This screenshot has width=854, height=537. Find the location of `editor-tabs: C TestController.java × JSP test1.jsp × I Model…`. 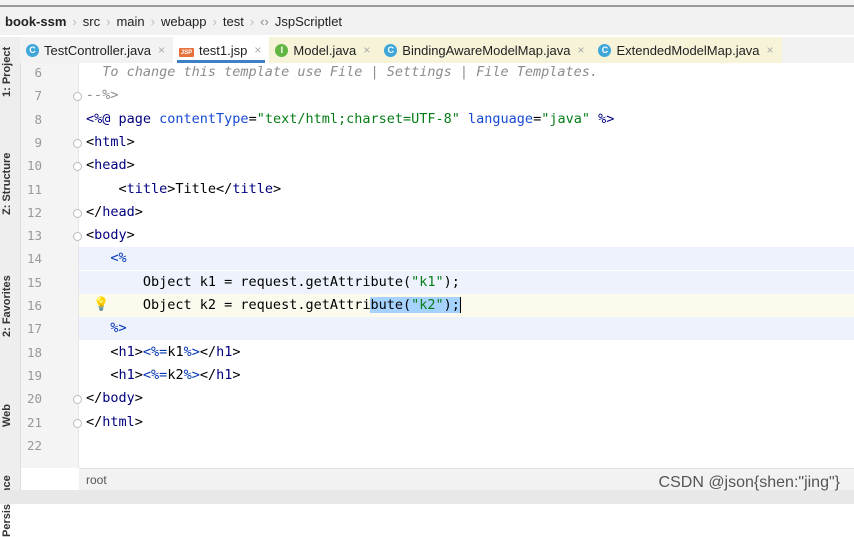

editor-tabs: C TestController.java × JSP test1.jsp × I Model… is located at coordinates (437, 50).